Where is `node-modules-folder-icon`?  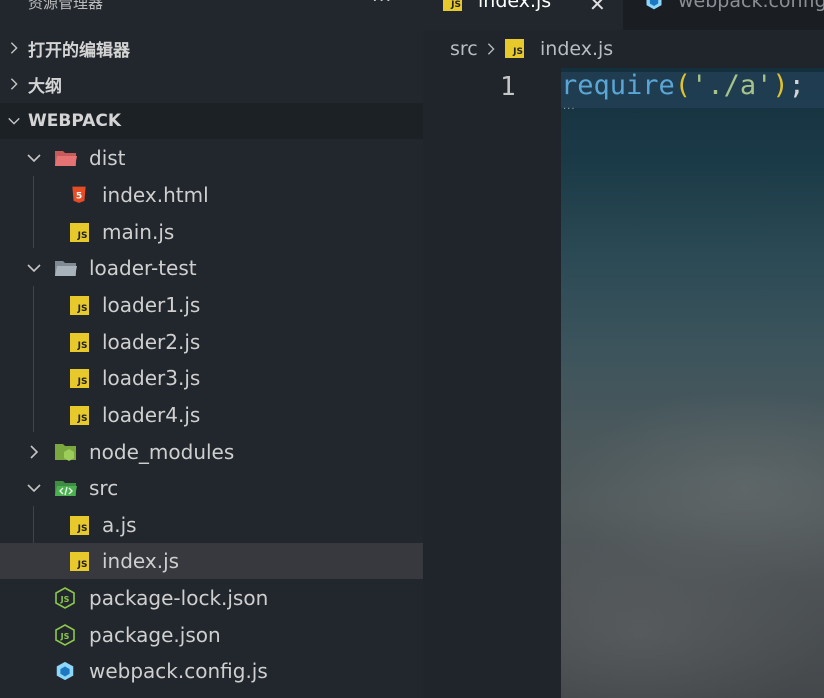 node-modules-folder-icon is located at coordinates (66, 452).